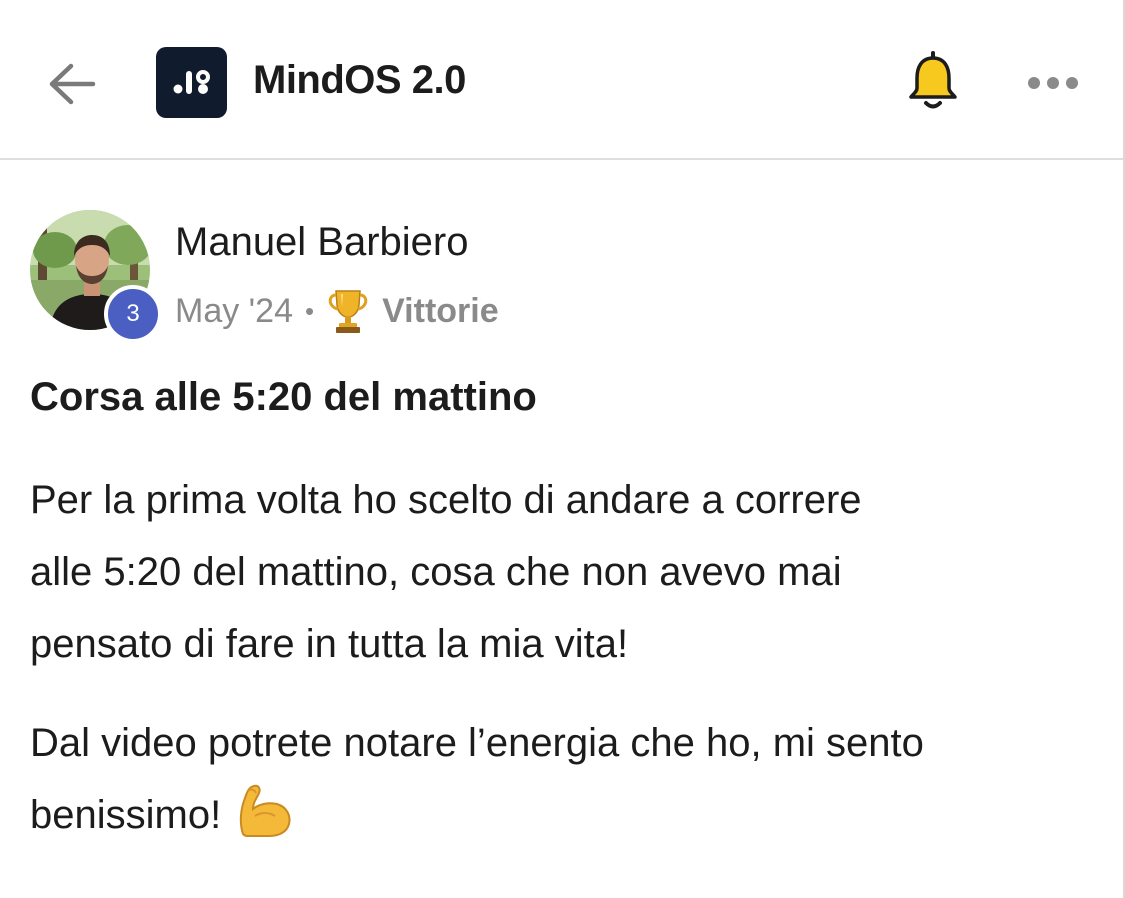 The image size is (1125, 898). I want to click on post-meta: May '24 • Vittorie, so click(337, 311).